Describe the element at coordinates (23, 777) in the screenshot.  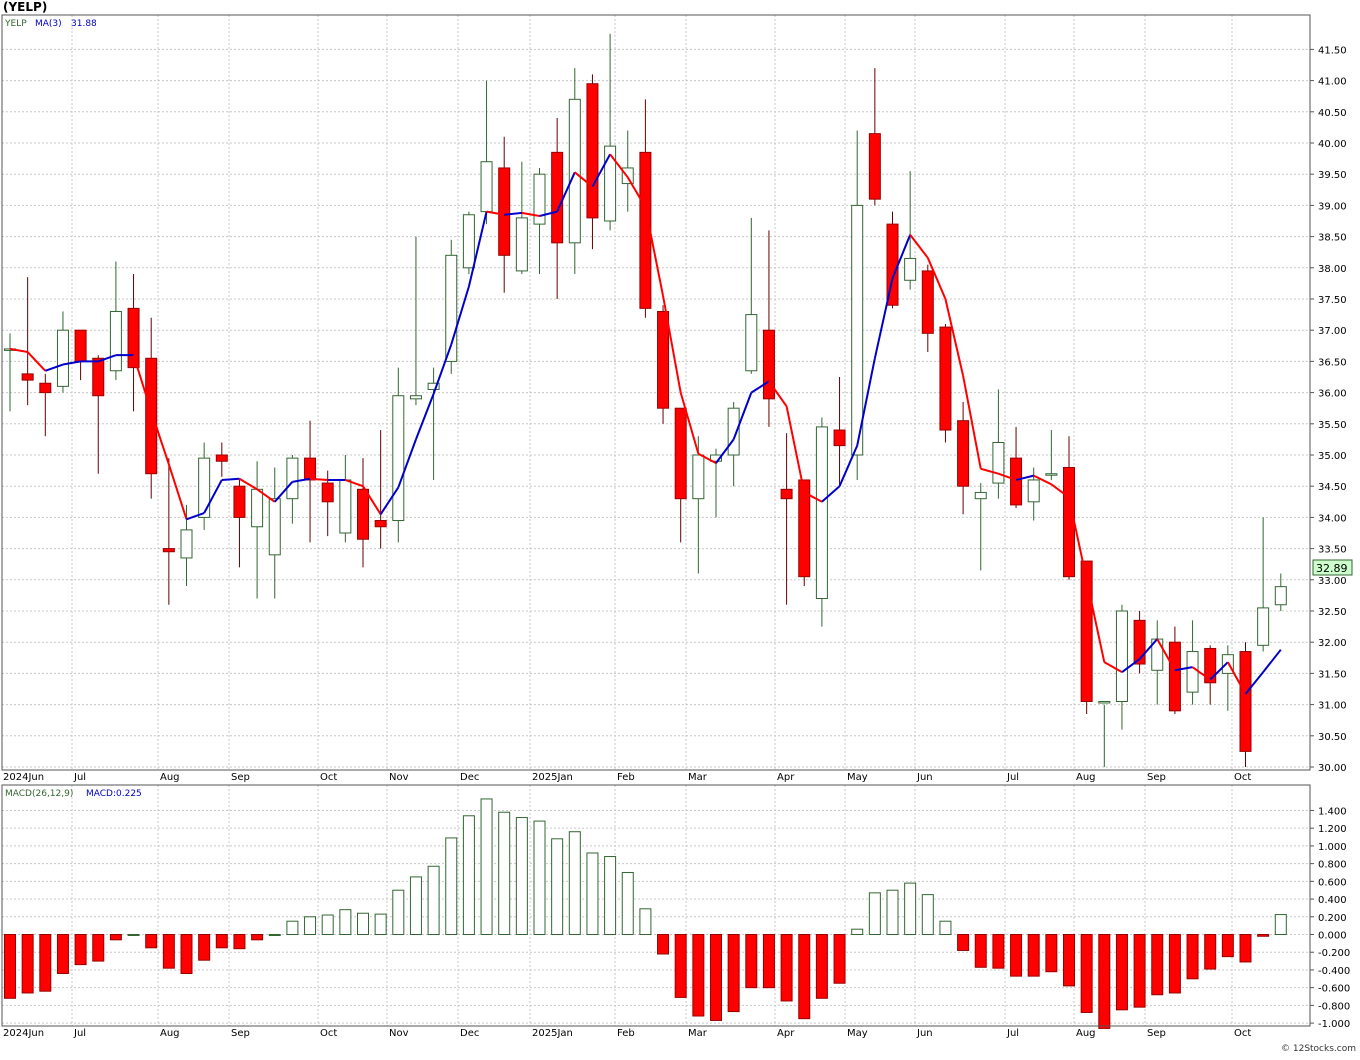
I see `x-tick-label: 2024Jun` at that location.